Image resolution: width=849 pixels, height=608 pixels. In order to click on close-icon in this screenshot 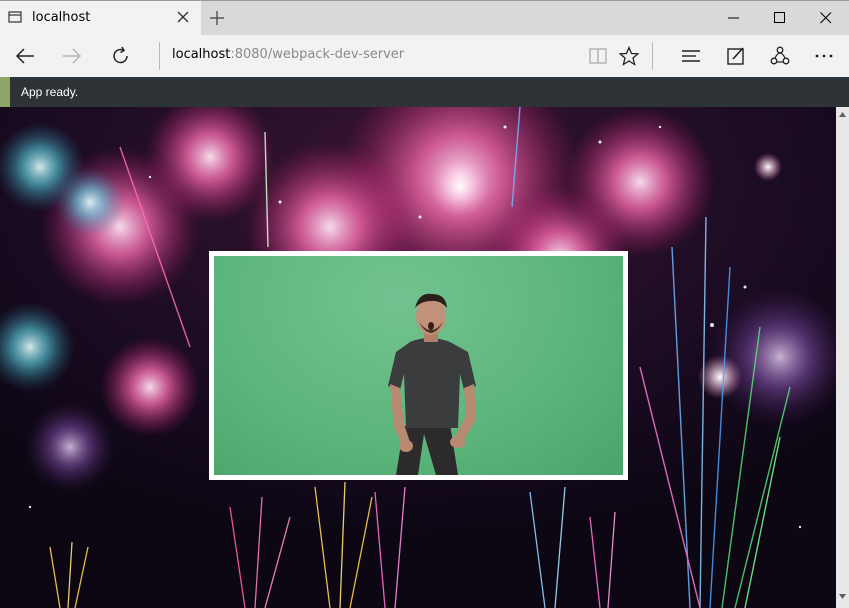, I will do `click(826, 18)`.